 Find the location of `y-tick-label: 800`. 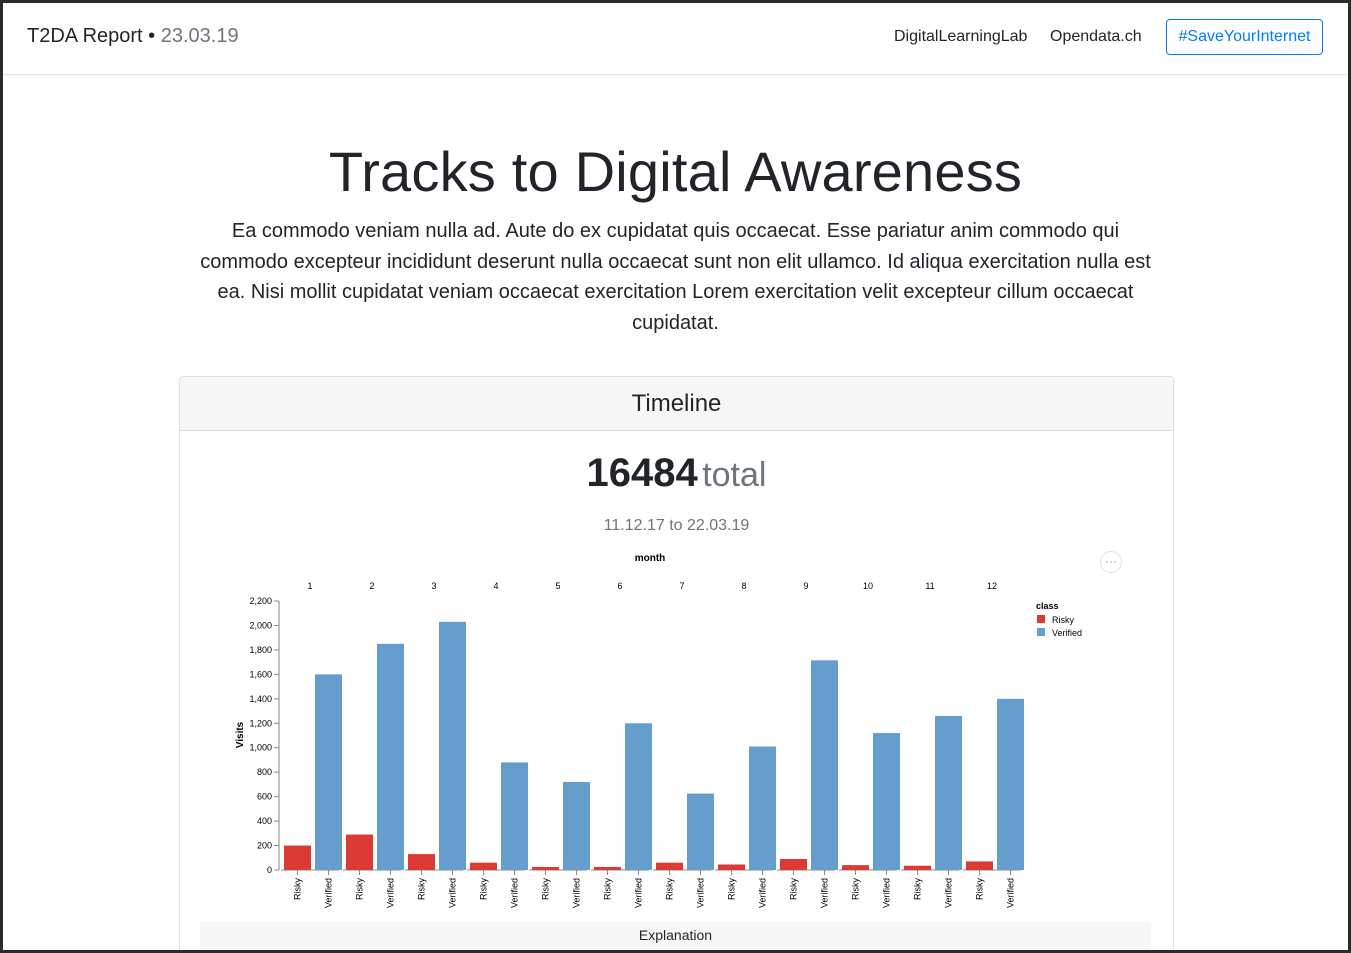

y-tick-label: 800 is located at coordinates (264, 772).